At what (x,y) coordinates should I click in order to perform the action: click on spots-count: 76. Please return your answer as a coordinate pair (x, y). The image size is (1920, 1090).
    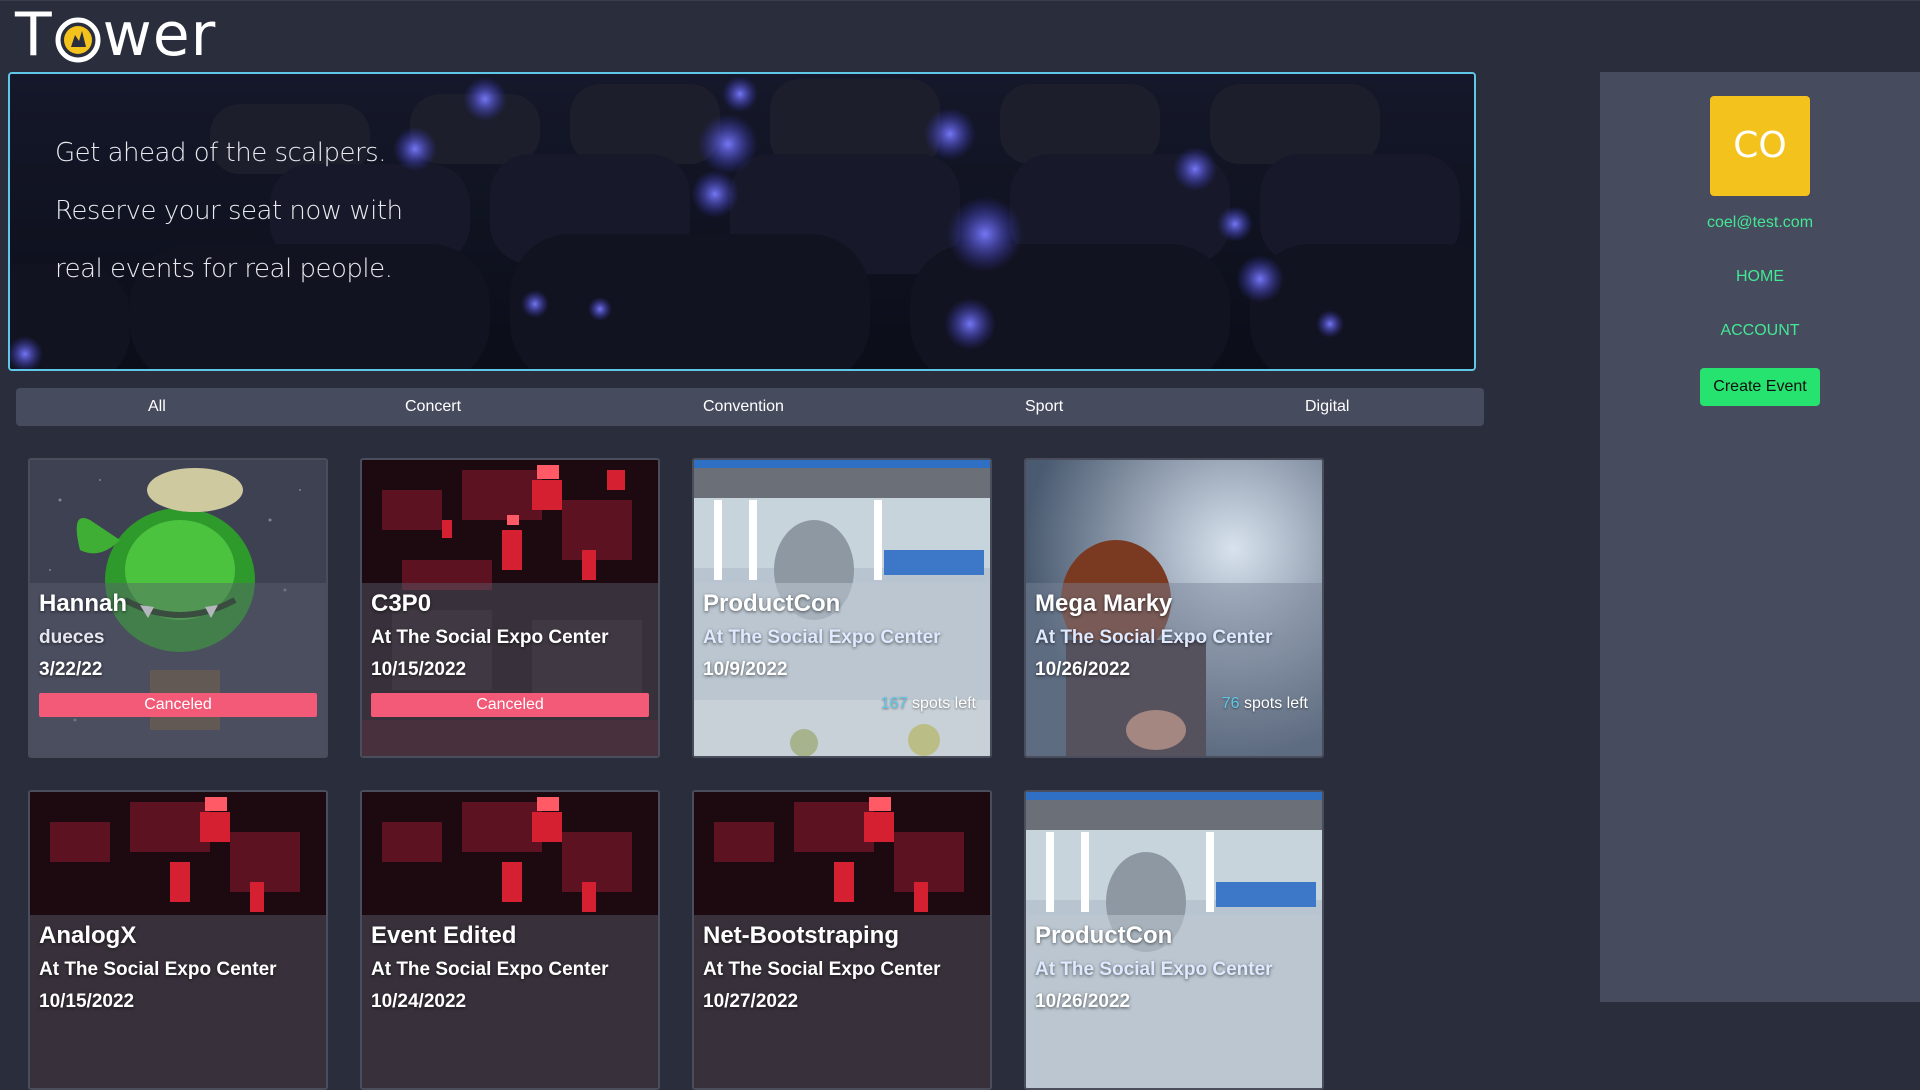
    Looking at the image, I should click on (1230, 703).